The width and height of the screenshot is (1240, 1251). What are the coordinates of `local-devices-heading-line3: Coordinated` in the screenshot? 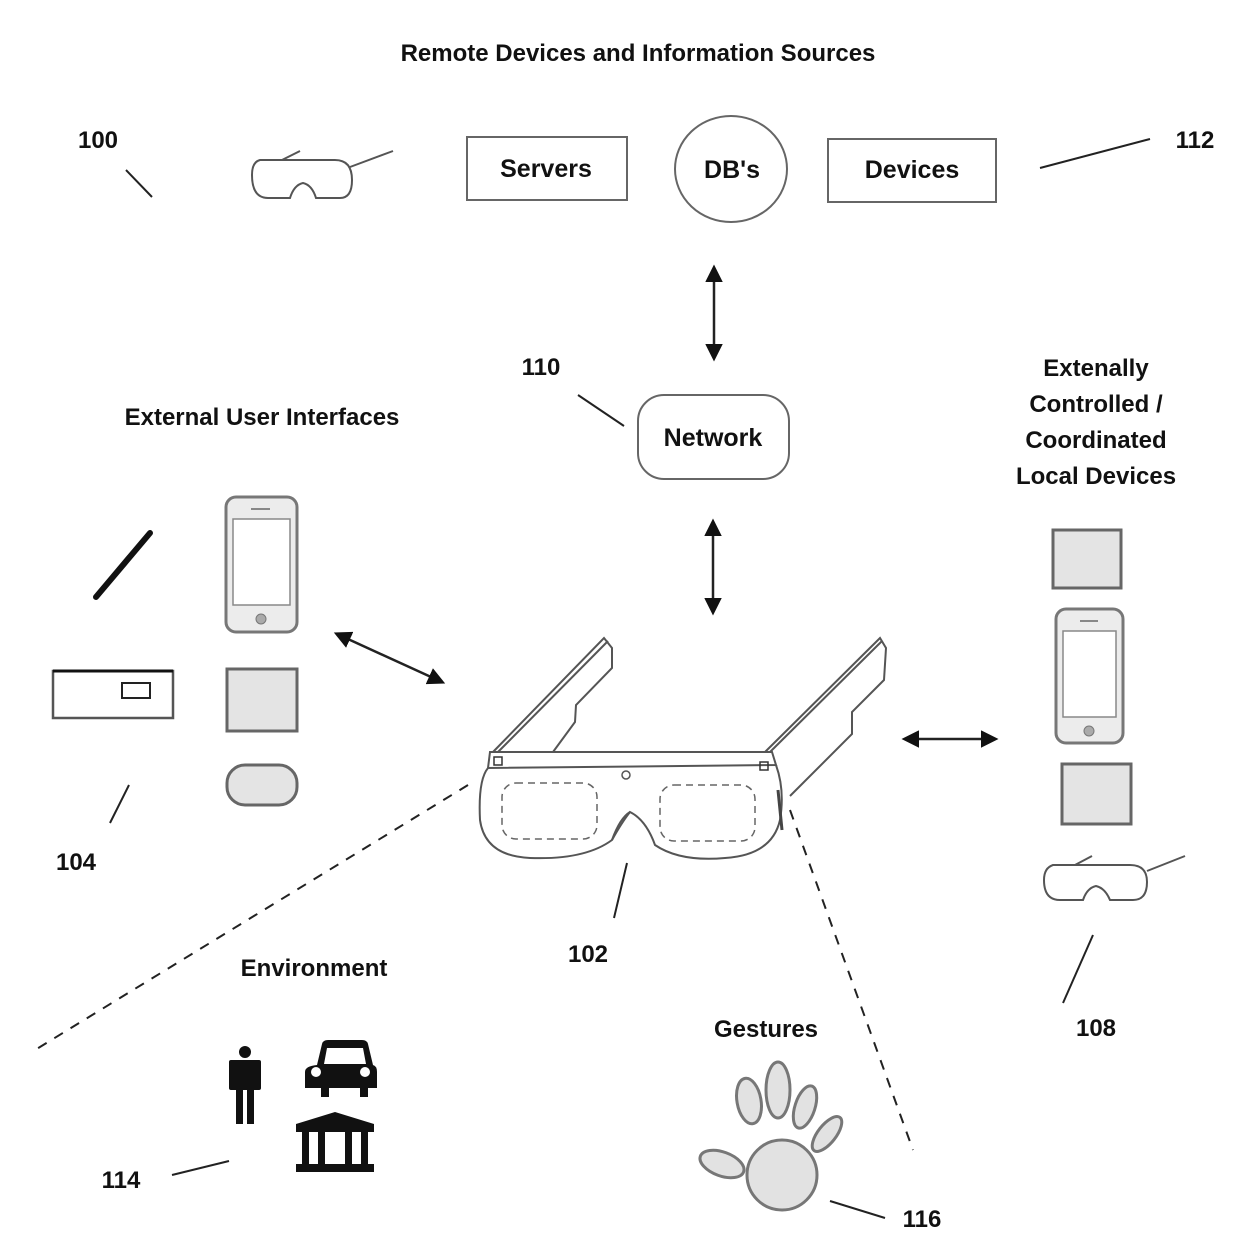 It's located at (1095, 440).